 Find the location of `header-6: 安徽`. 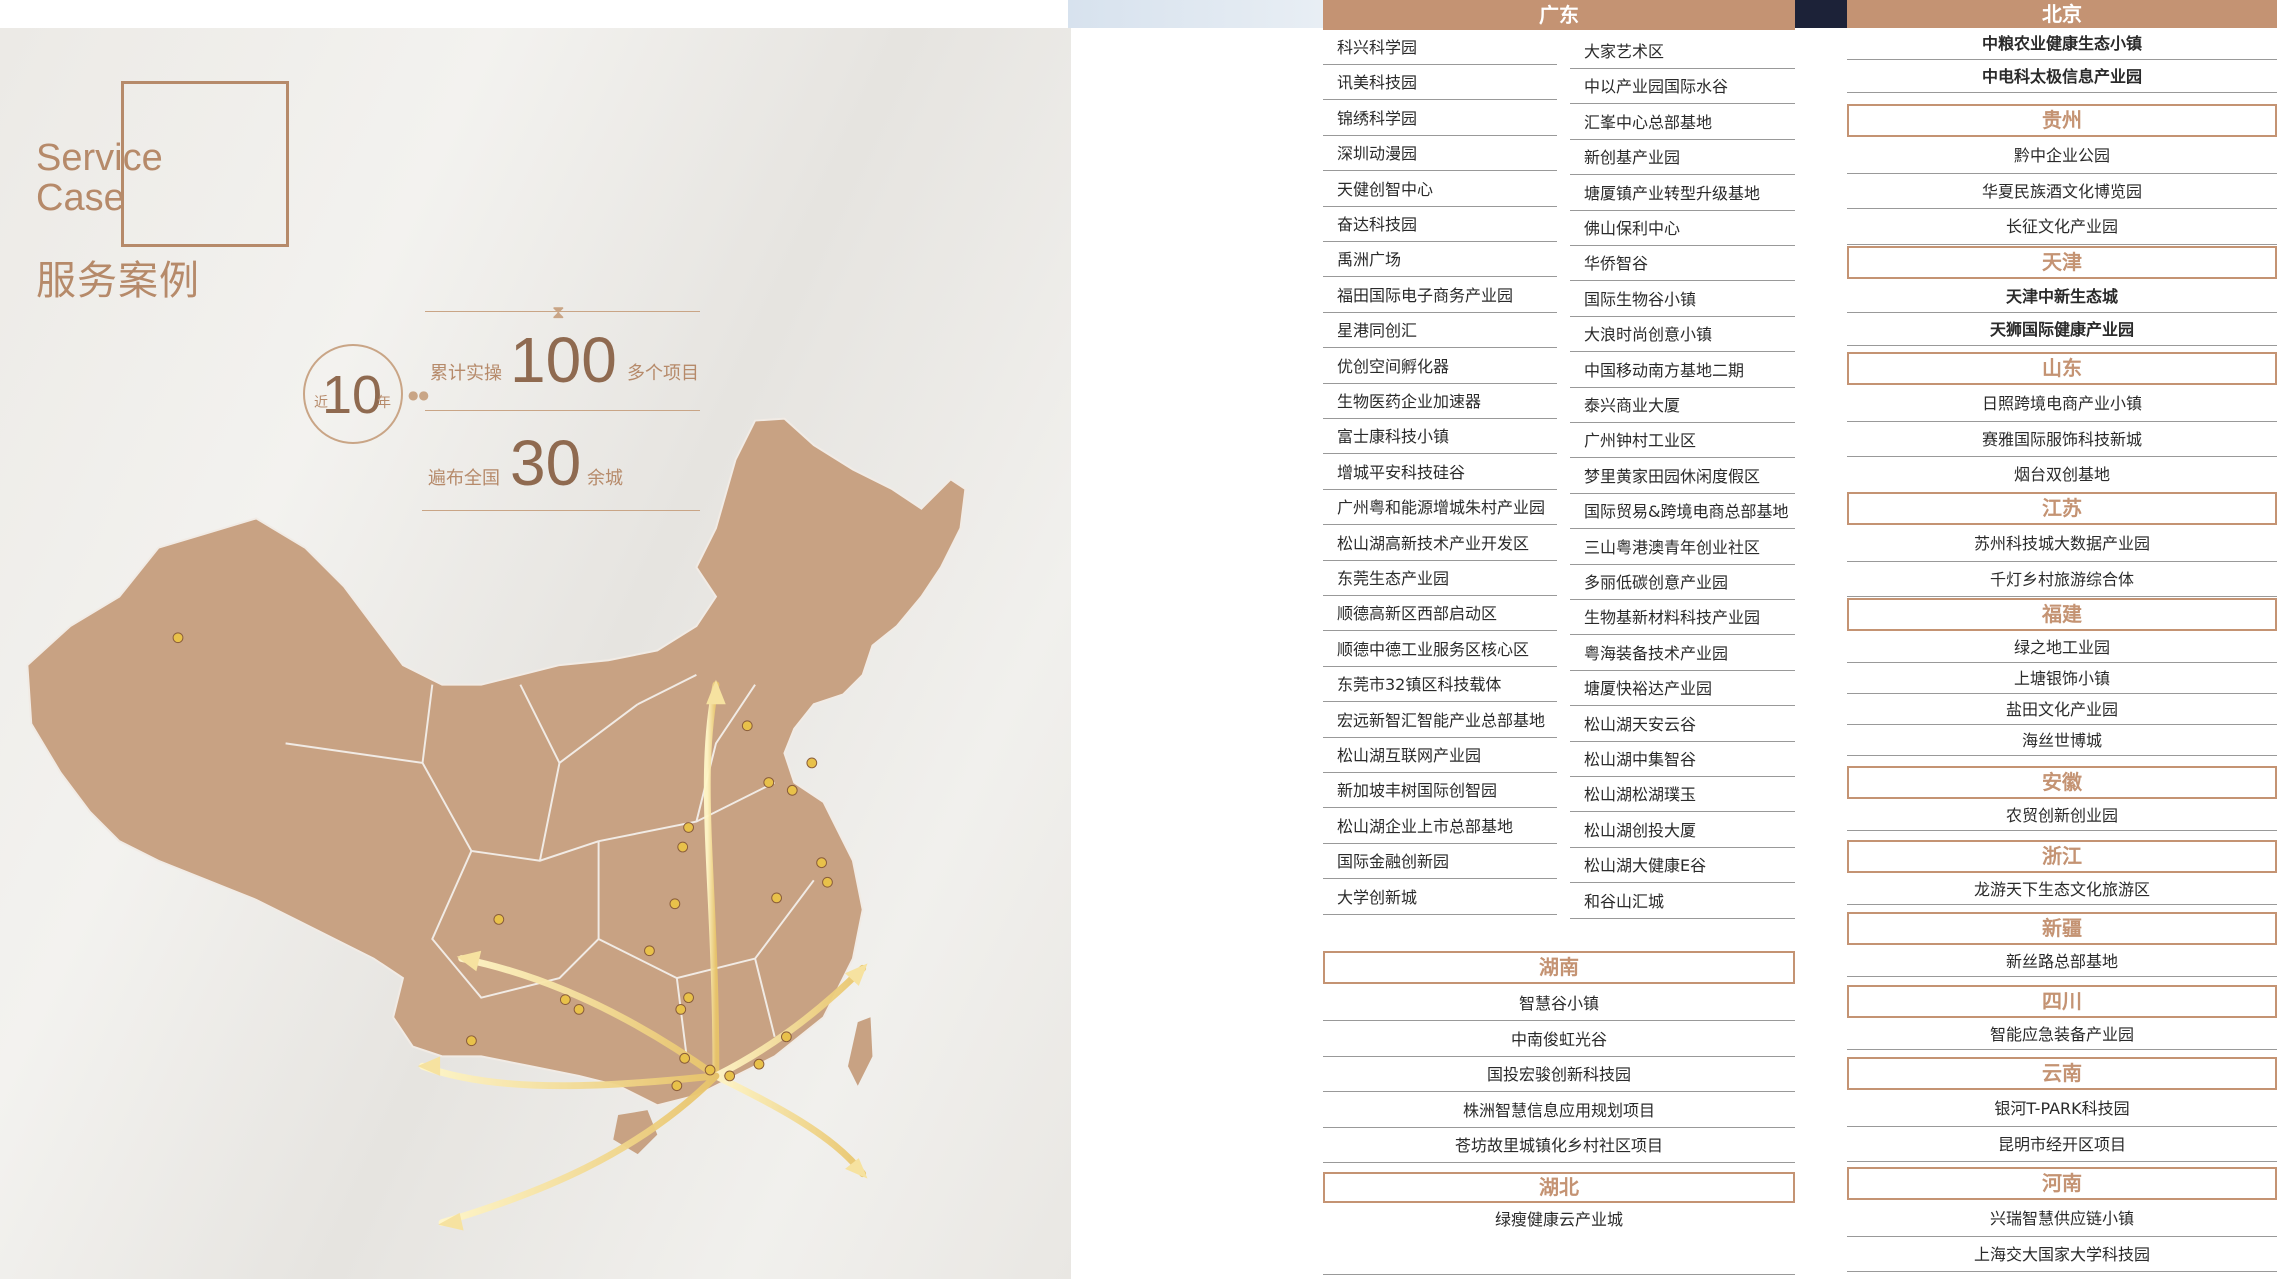

header-6: 安徽 is located at coordinates (2062, 782).